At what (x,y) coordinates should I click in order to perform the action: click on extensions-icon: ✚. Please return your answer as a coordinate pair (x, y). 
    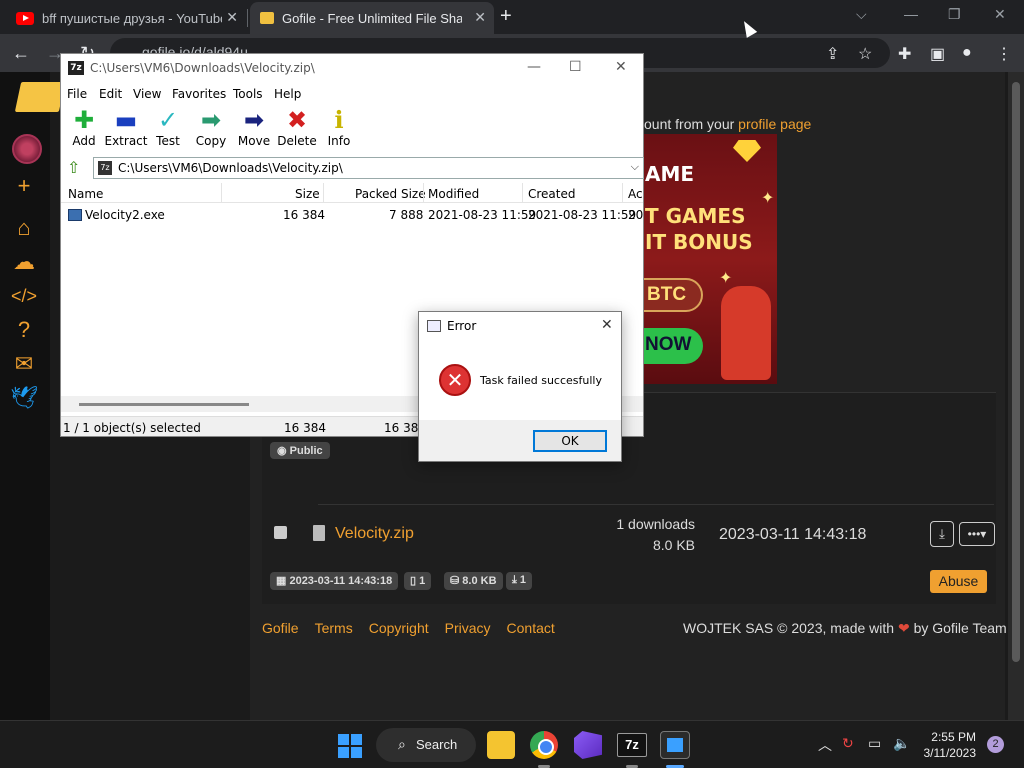
    Looking at the image, I should click on (904, 54).